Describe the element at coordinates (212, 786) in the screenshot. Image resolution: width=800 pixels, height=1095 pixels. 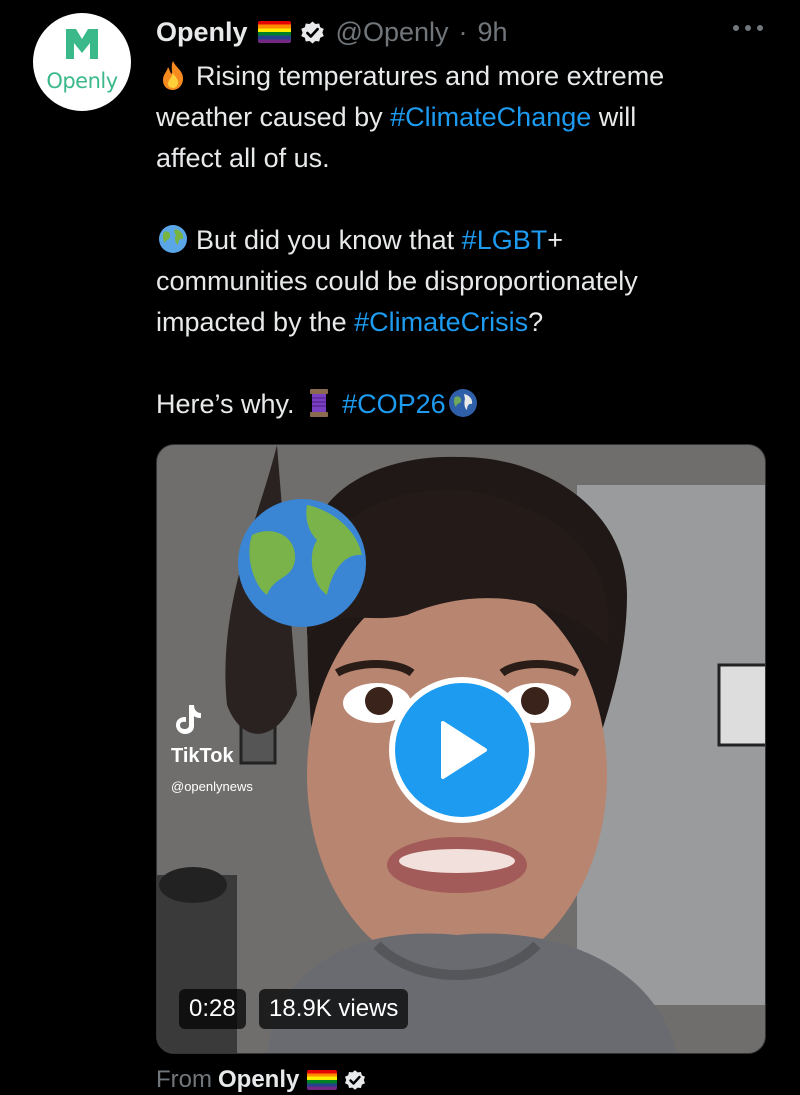
I see `tiktok-user: @openlynews` at that location.